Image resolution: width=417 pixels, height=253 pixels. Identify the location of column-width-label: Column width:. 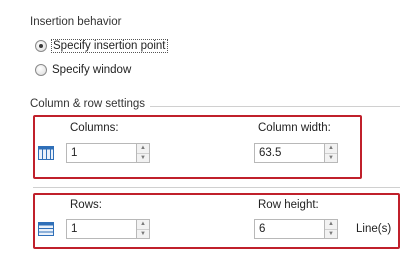
(294, 128).